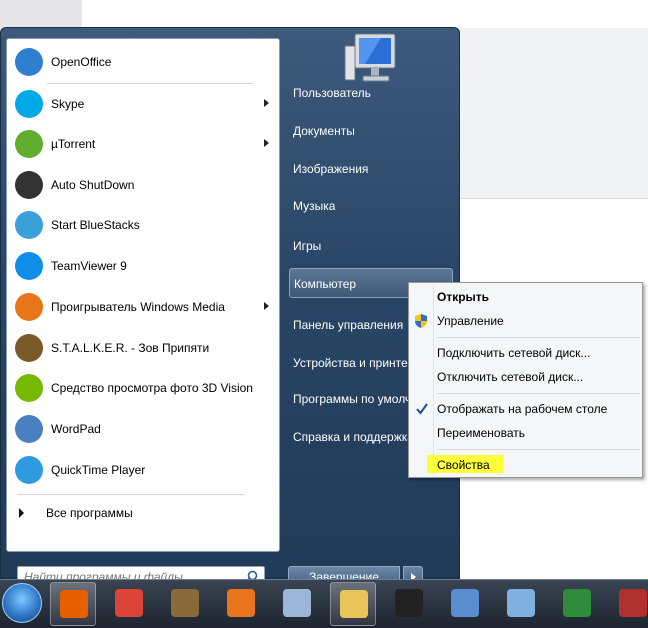 The image size is (648, 628). What do you see at coordinates (89, 266) in the screenshot?
I see `program-label: TeamViewer 9` at bounding box center [89, 266].